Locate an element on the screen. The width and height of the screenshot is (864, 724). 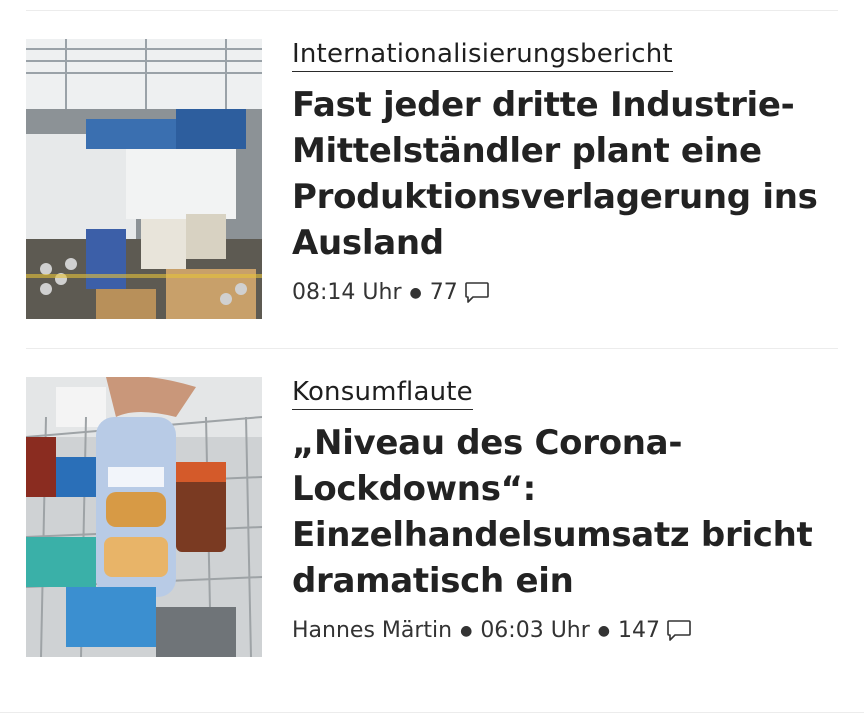
comment-count: 147 is located at coordinates (639, 631).